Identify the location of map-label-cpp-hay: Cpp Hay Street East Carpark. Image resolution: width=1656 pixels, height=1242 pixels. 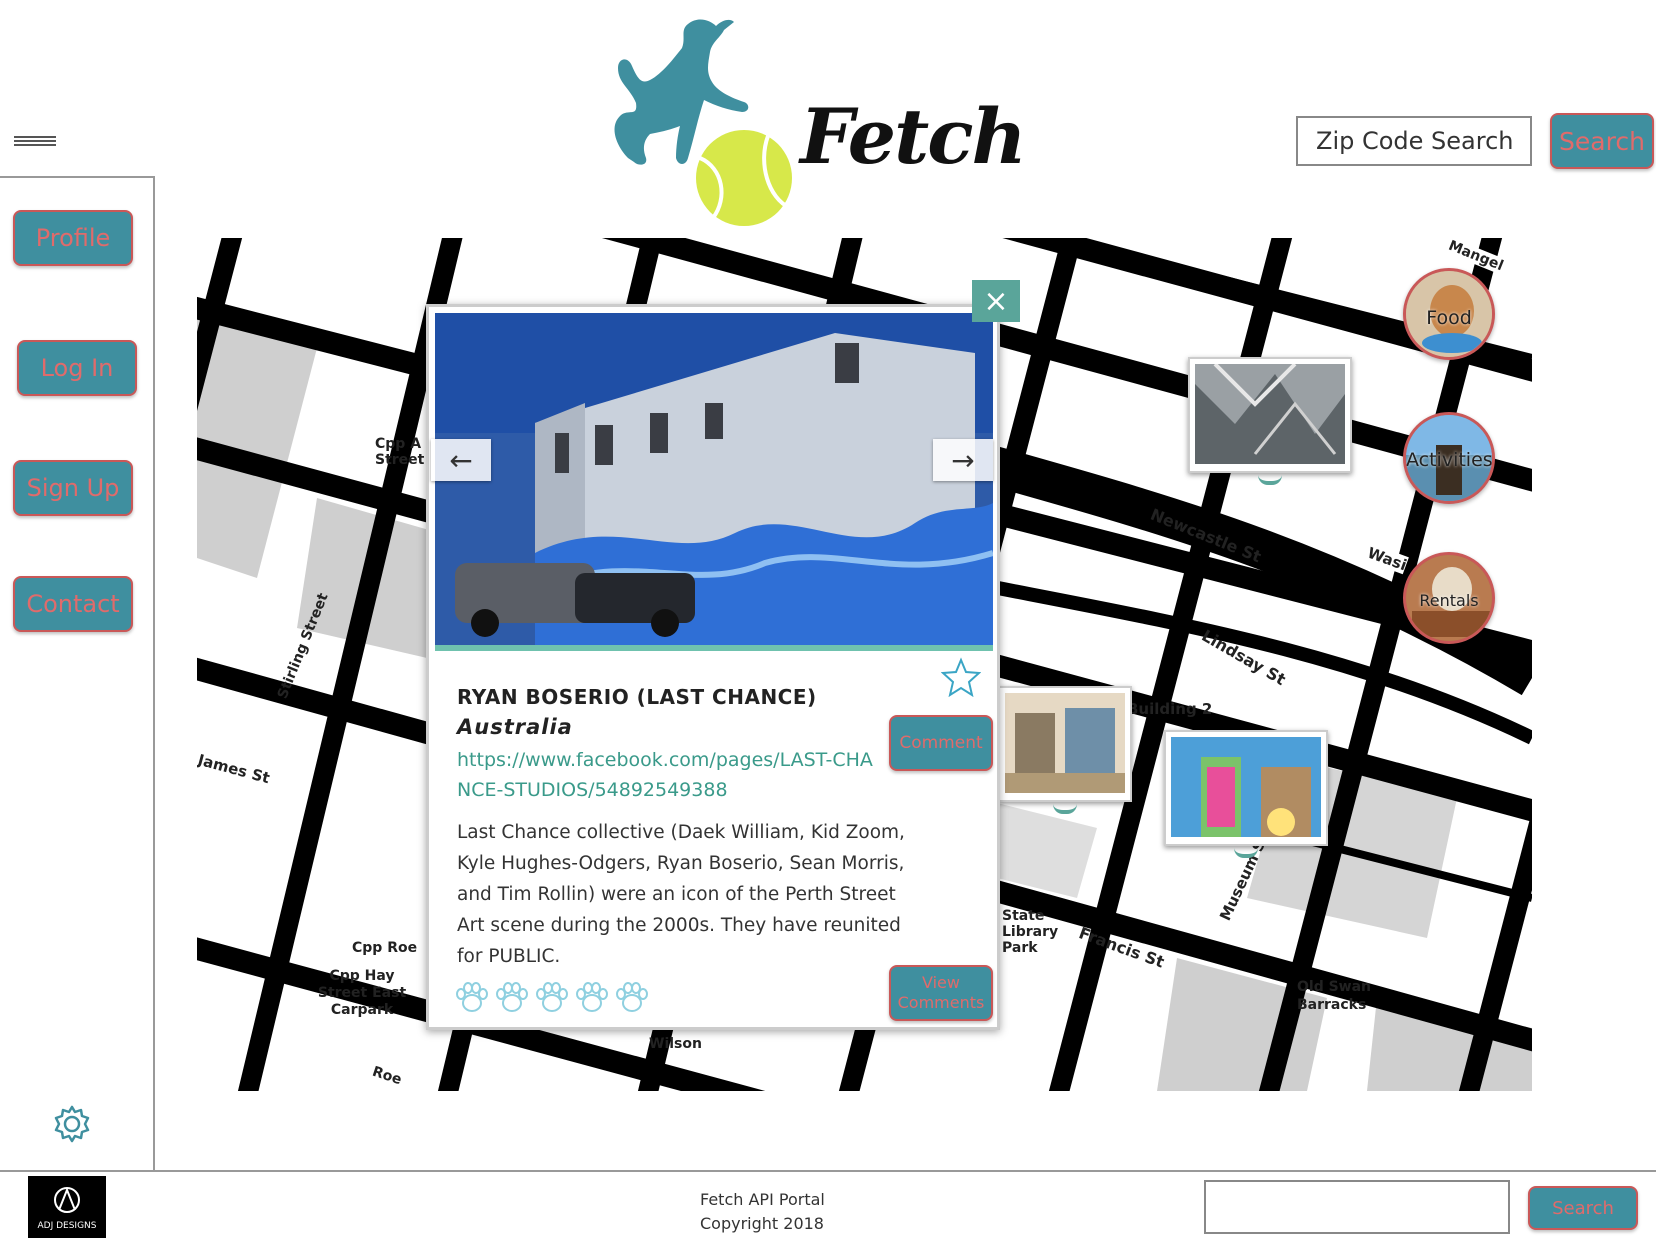
(362, 993).